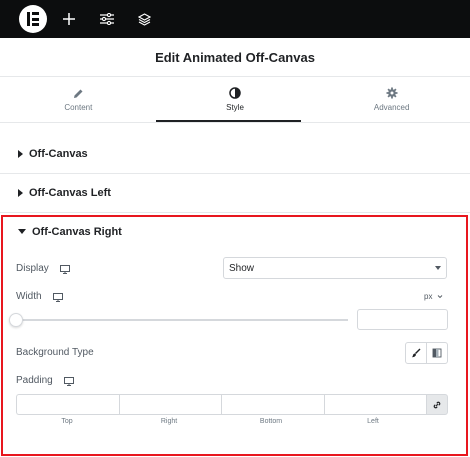  Describe the element at coordinates (78, 99) in the screenshot. I see `tab-content: Content` at that location.